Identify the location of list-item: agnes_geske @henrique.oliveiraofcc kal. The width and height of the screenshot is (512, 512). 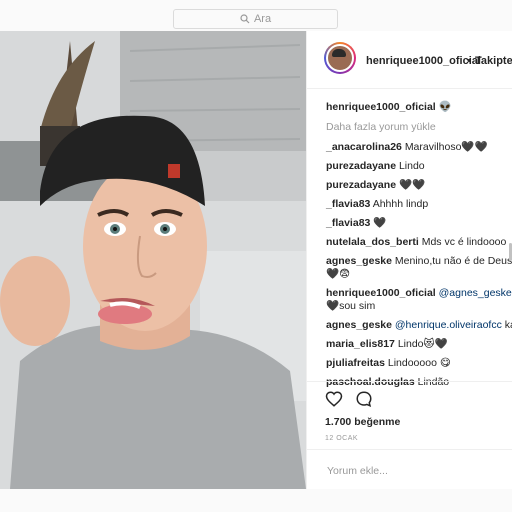
(419, 325).